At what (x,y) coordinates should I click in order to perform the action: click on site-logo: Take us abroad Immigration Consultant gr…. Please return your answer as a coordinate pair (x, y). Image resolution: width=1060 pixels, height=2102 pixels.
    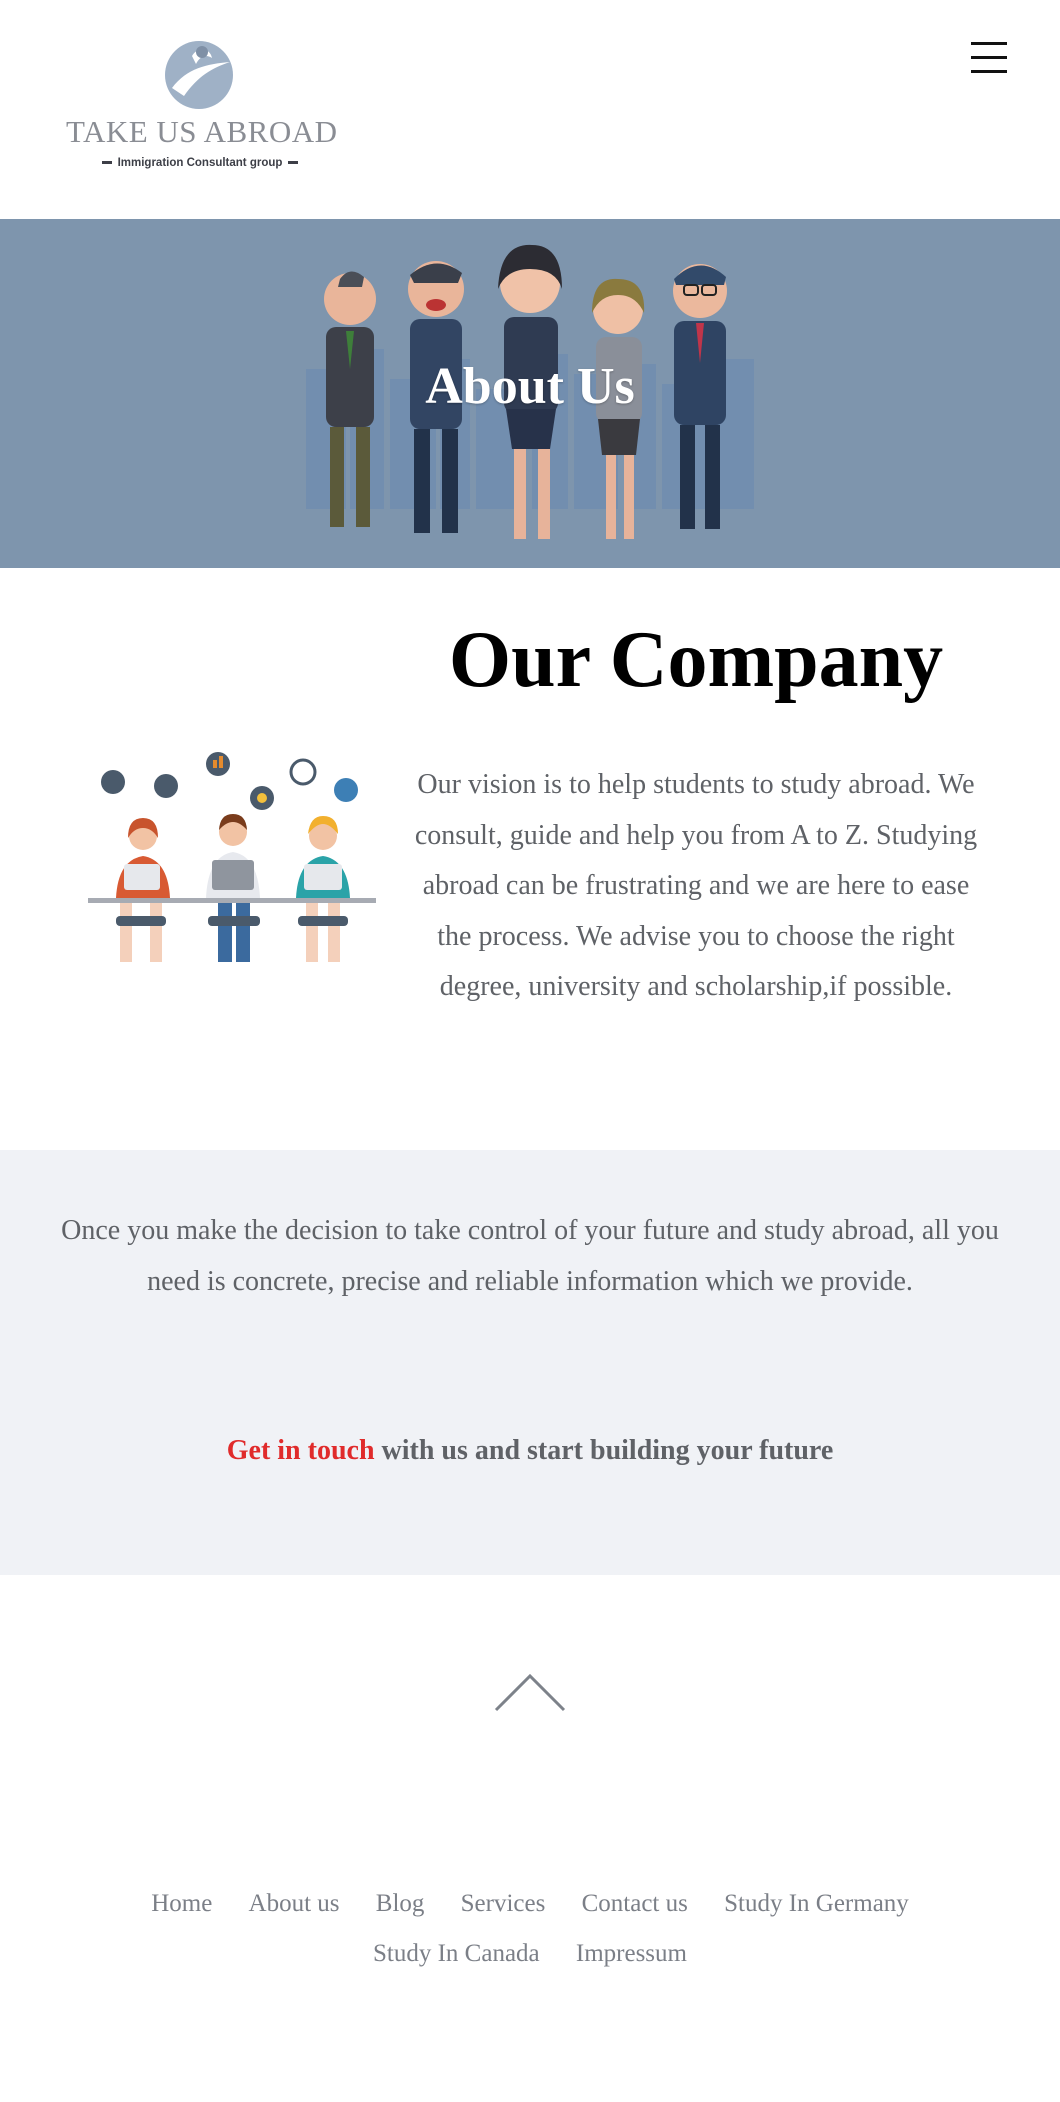
    Looking at the image, I should click on (202, 108).